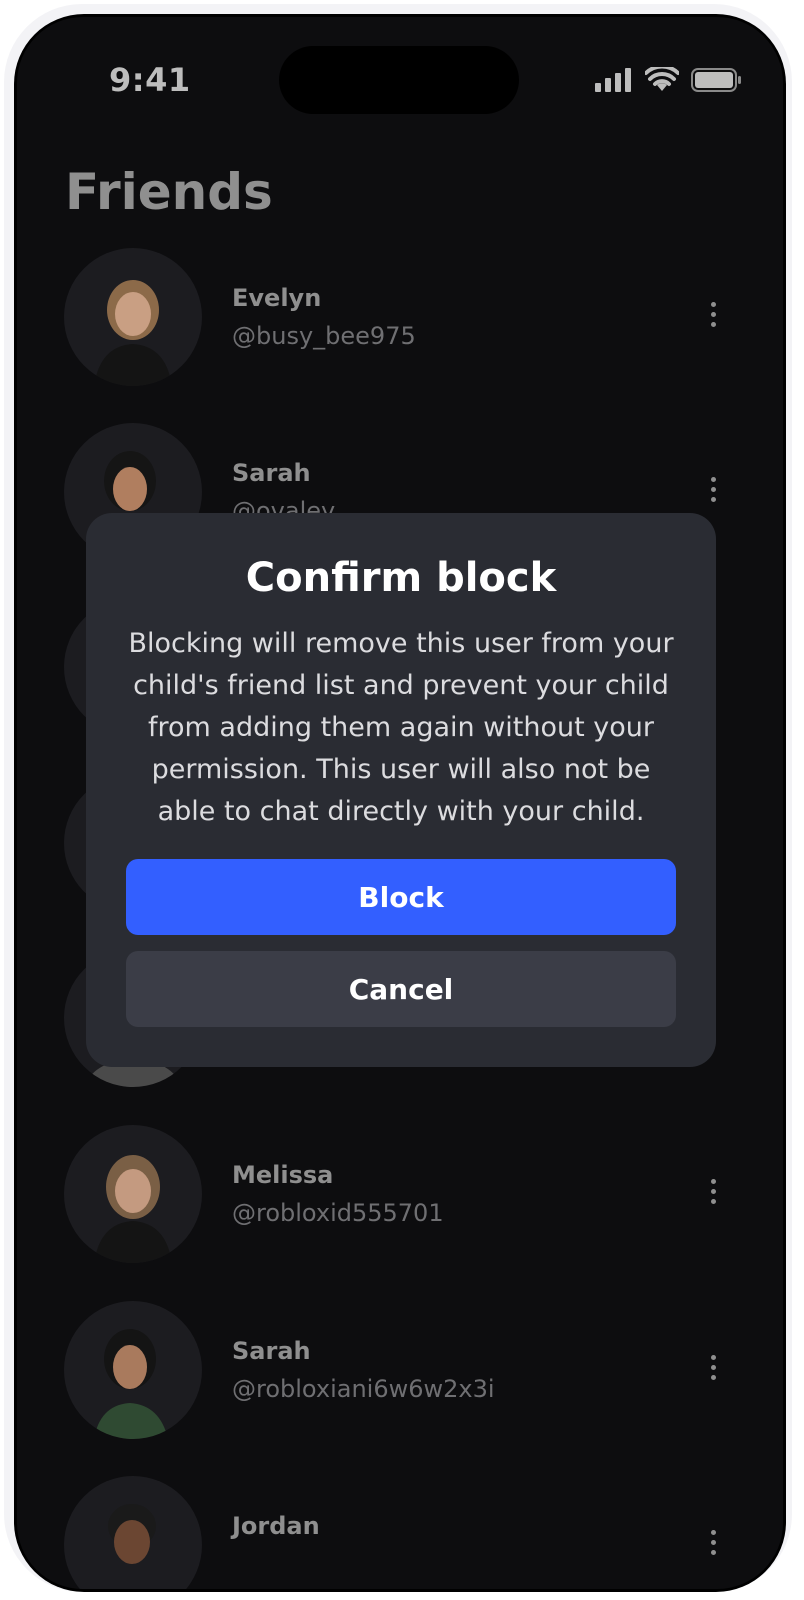  What do you see at coordinates (400, 1532) in the screenshot?
I see `friend-row: Jordan` at bounding box center [400, 1532].